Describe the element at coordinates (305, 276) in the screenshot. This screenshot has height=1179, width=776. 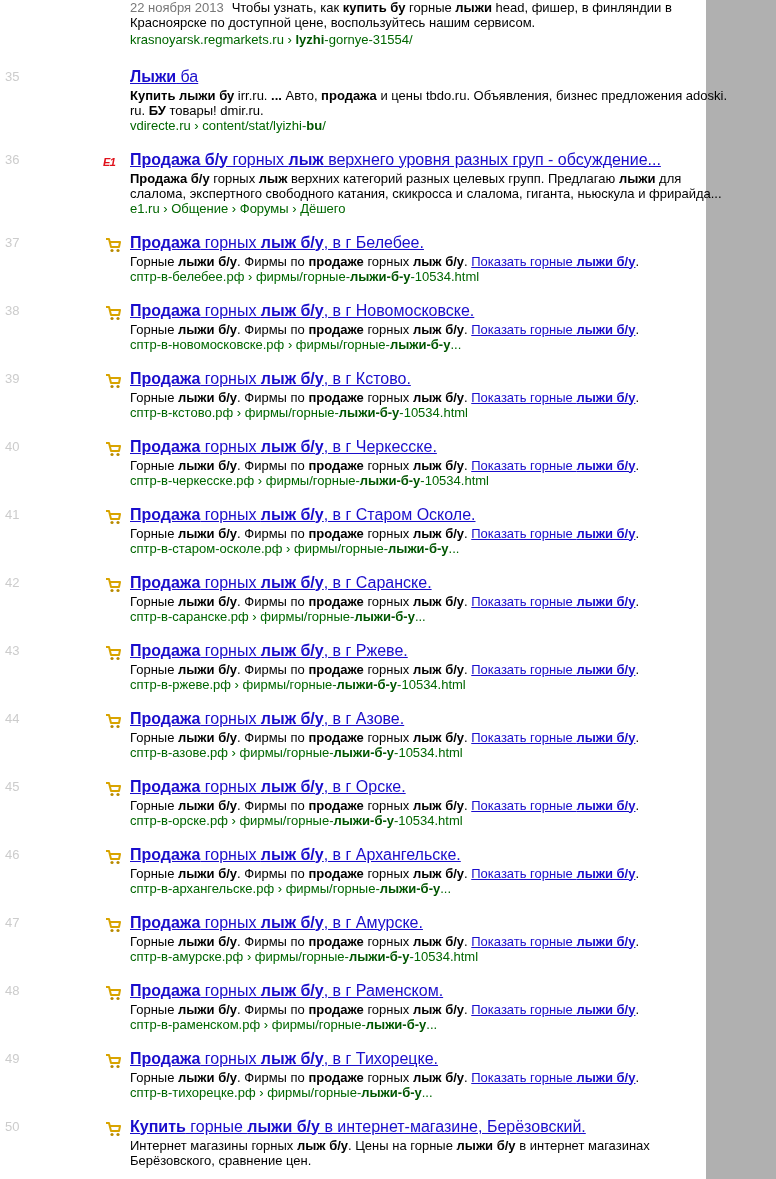
I see `result-url: сптр-в-белебее.рф › фирмы/горные-лыжи-б-у-10534.html` at that location.